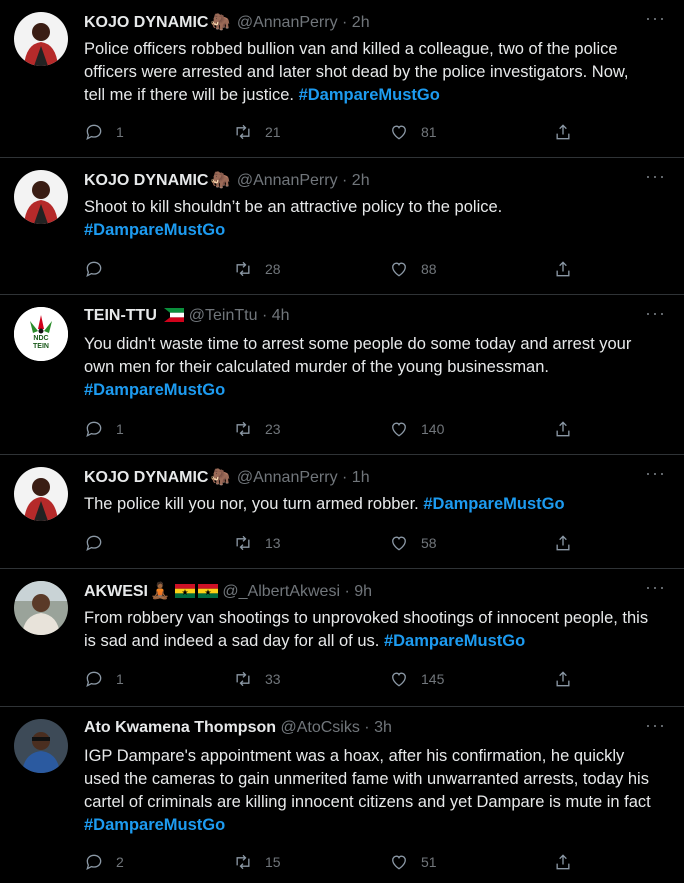 This screenshot has height=883, width=684. Describe the element at coordinates (116, 591) in the screenshot. I see `author-name: AKWESI` at that location.